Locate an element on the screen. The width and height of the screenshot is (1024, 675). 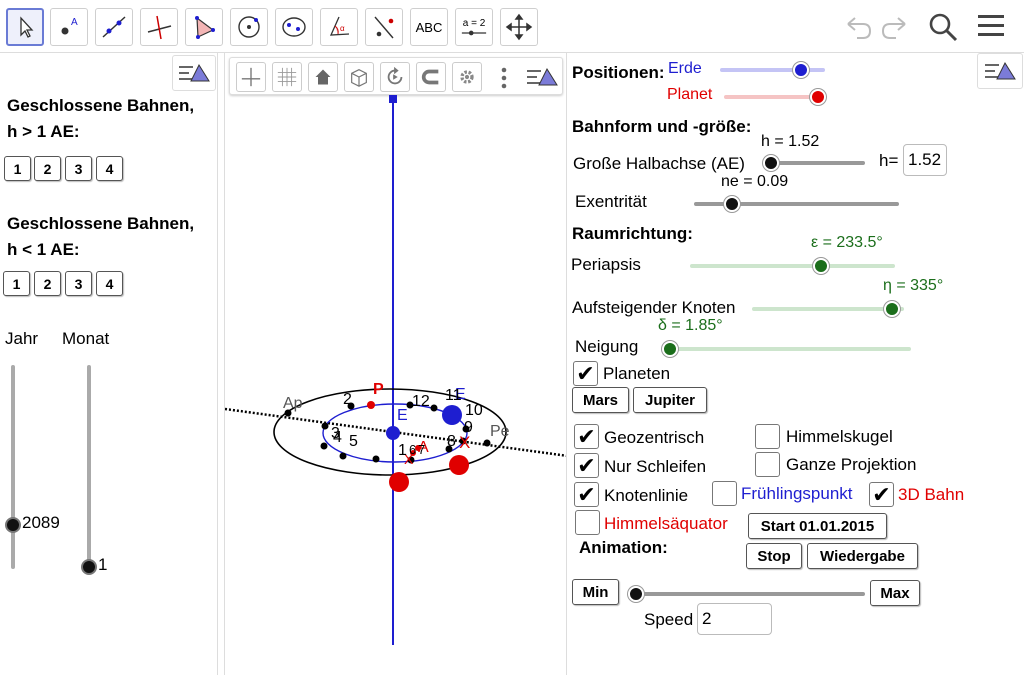
speed-slider is located at coordinates (750, 594).